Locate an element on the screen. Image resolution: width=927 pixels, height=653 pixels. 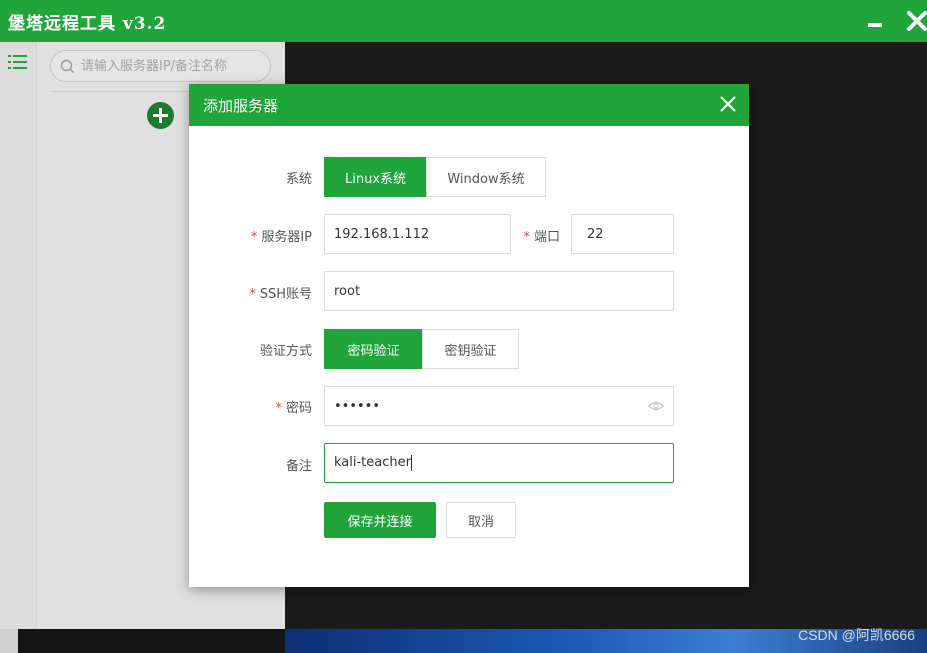
window-close-button is located at coordinates (914, 21).